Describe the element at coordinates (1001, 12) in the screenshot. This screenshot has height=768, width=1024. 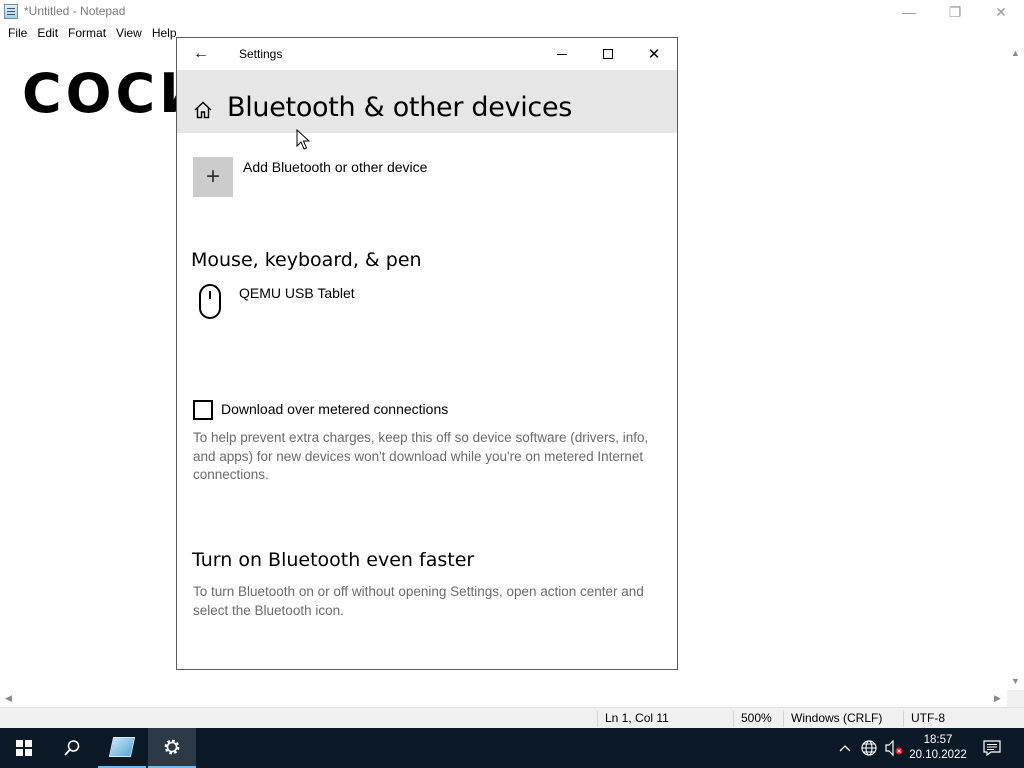
I see `notepad-close-button: ✕` at that location.